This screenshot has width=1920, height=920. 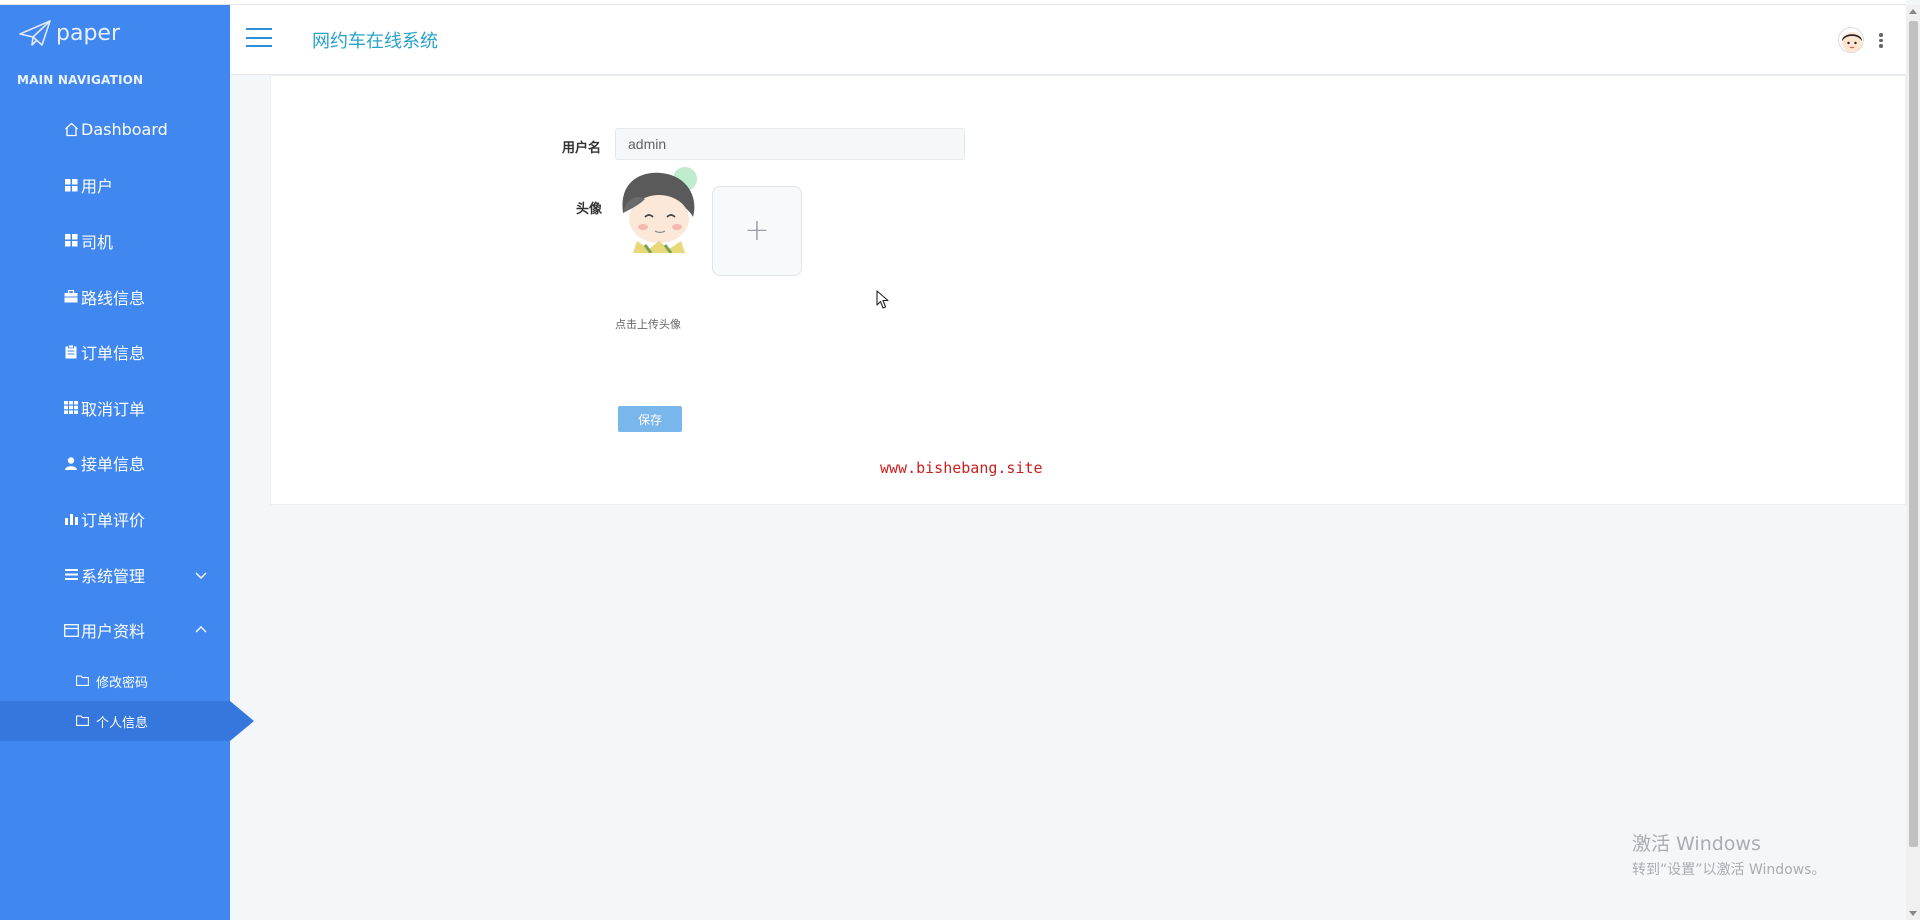 I want to click on sidebar-item-orders: 订单信息, so click(x=115, y=352).